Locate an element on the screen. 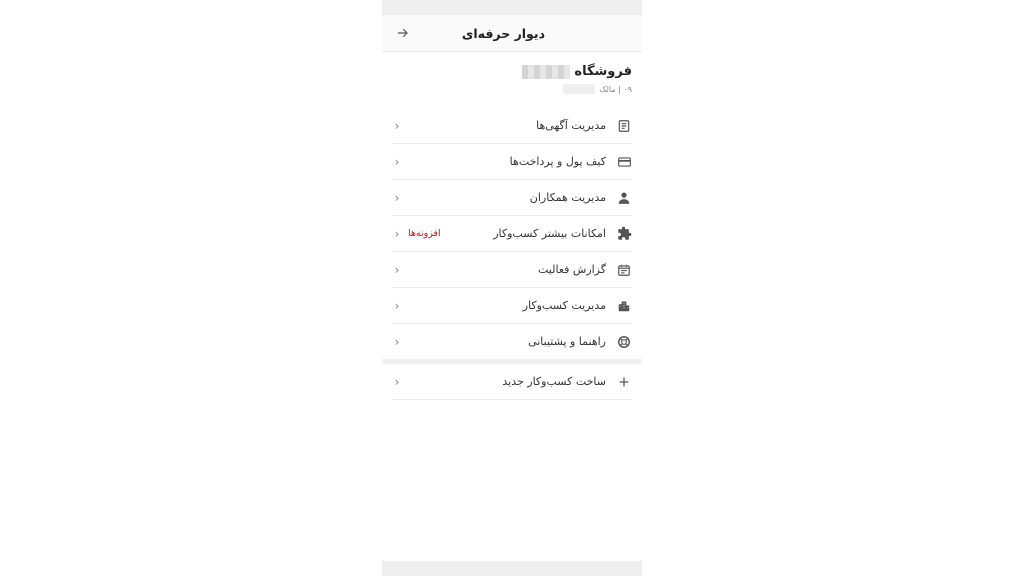  menu-item-extensions: امکانات بیشتر کسب‌وکار افزونه‌ها ‹ is located at coordinates (512, 234).